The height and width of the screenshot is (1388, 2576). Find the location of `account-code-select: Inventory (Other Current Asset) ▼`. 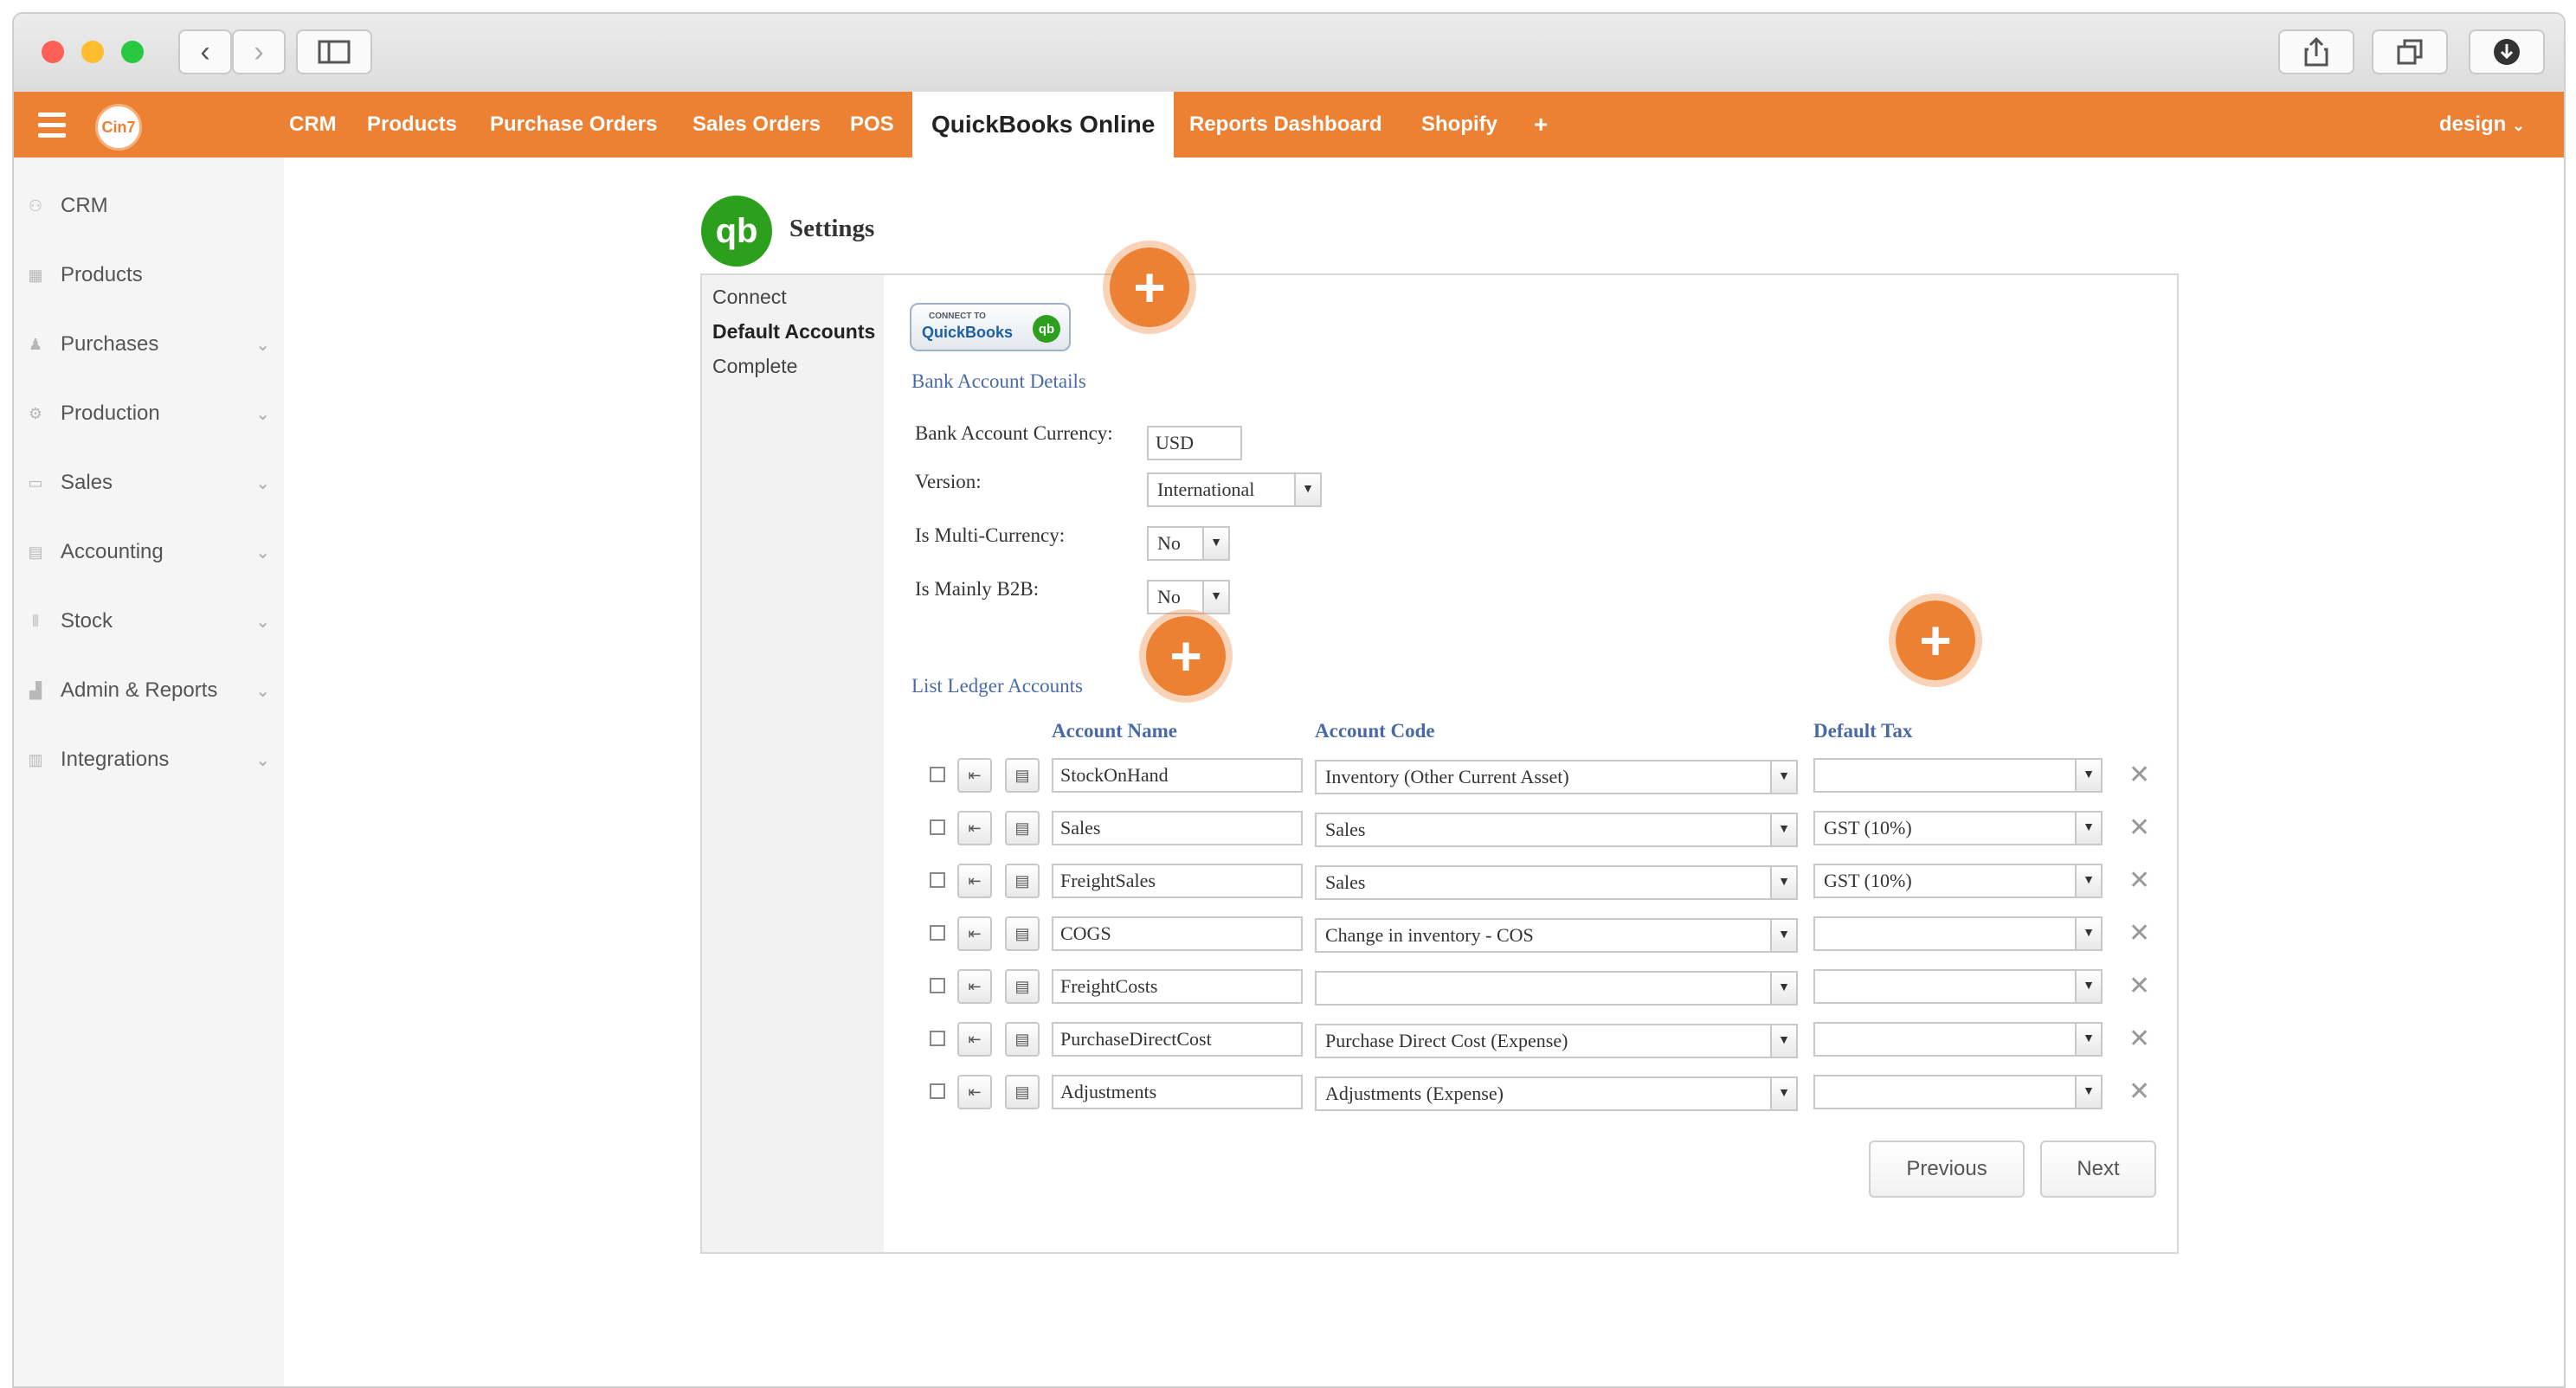

account-code-select: Inventory (Other Current Asset) ▼ is located at coordinates (1556, 777).